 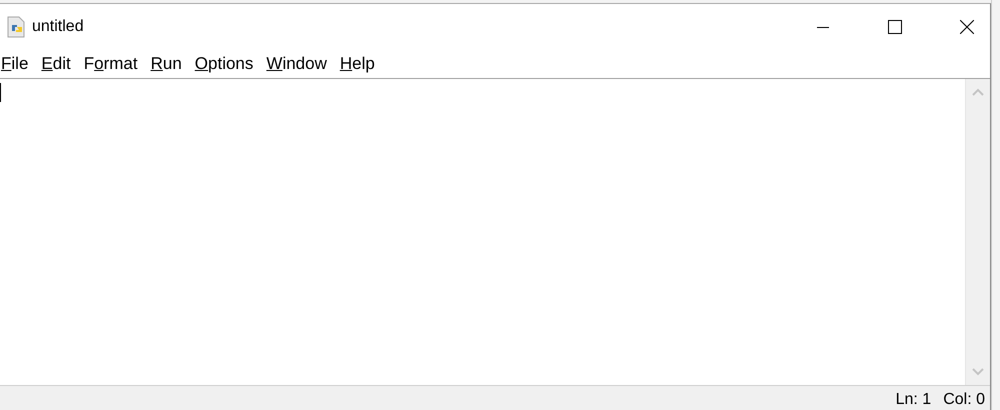 I want to click on menu-item: Format, so click(x=114, y=64).